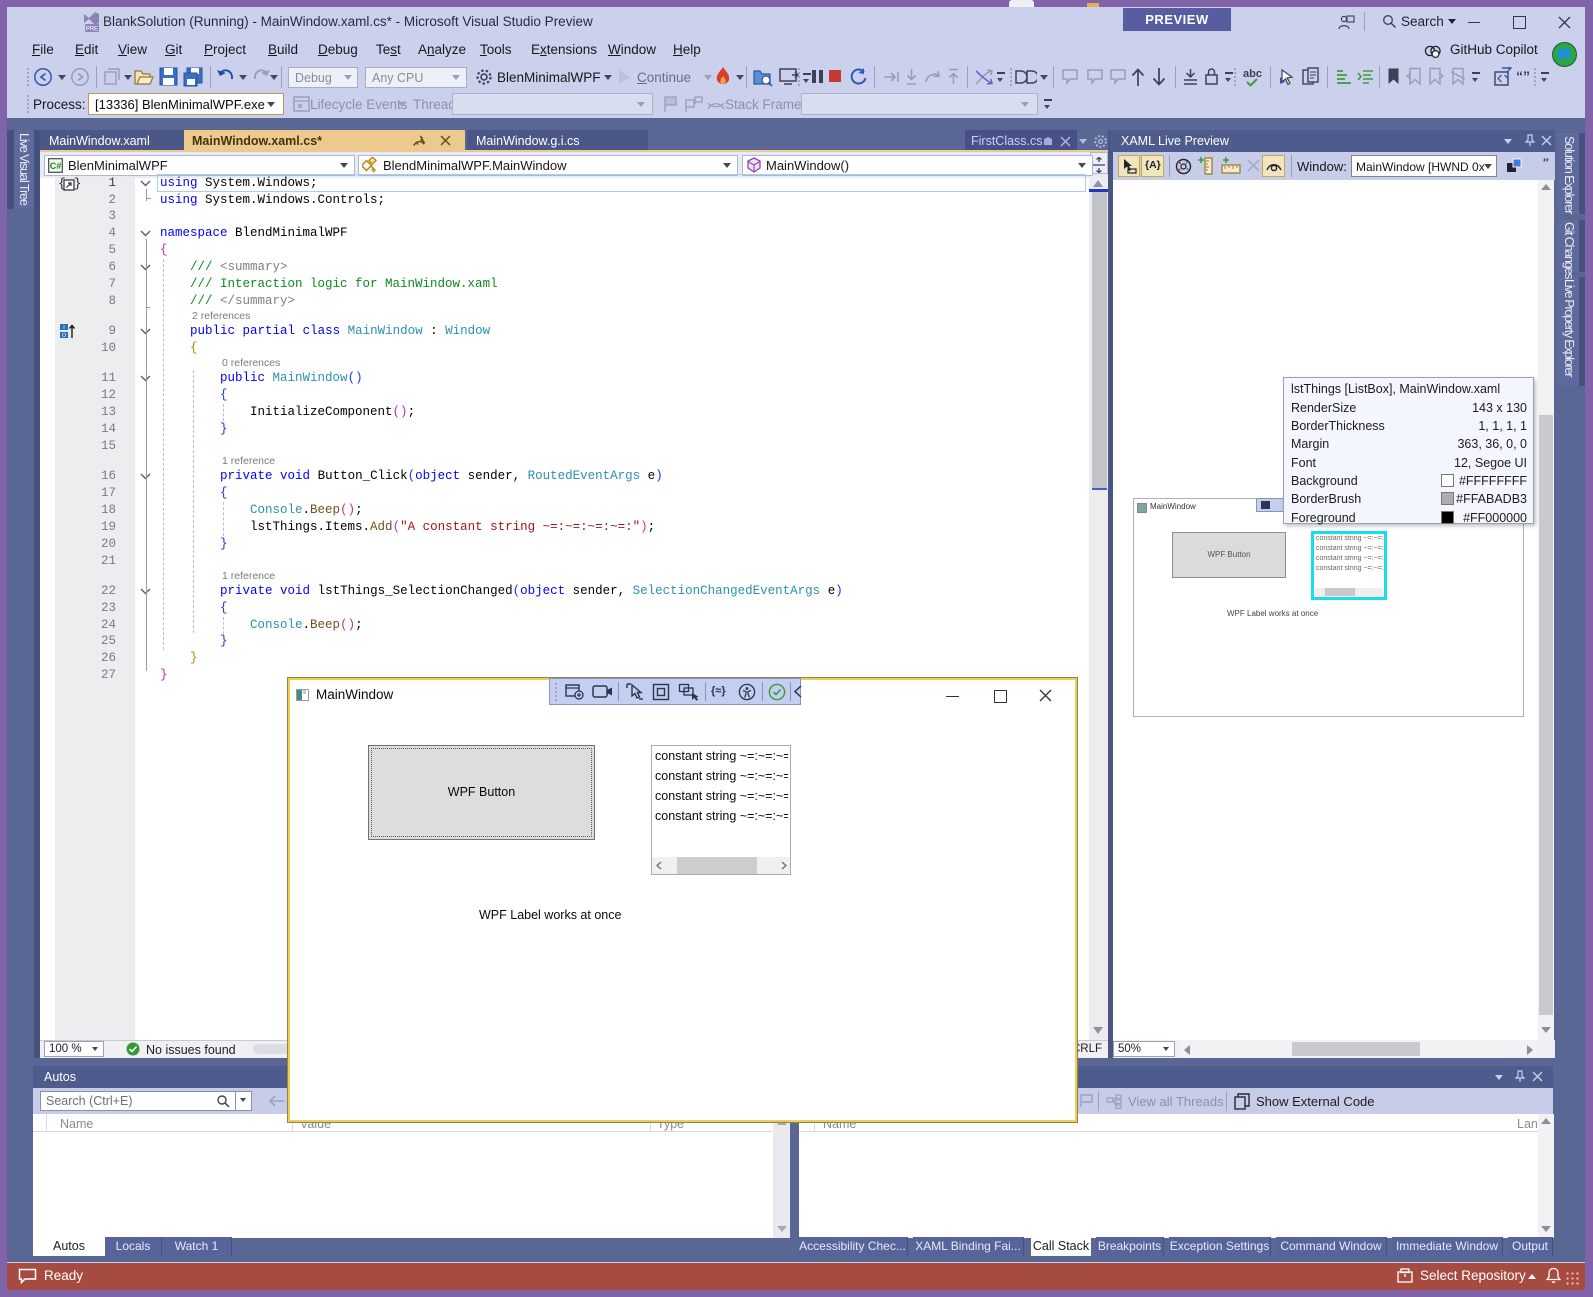 This screenshot has height=1297, width=1593. I want to click on svg-text: C#, so click(56, 166).